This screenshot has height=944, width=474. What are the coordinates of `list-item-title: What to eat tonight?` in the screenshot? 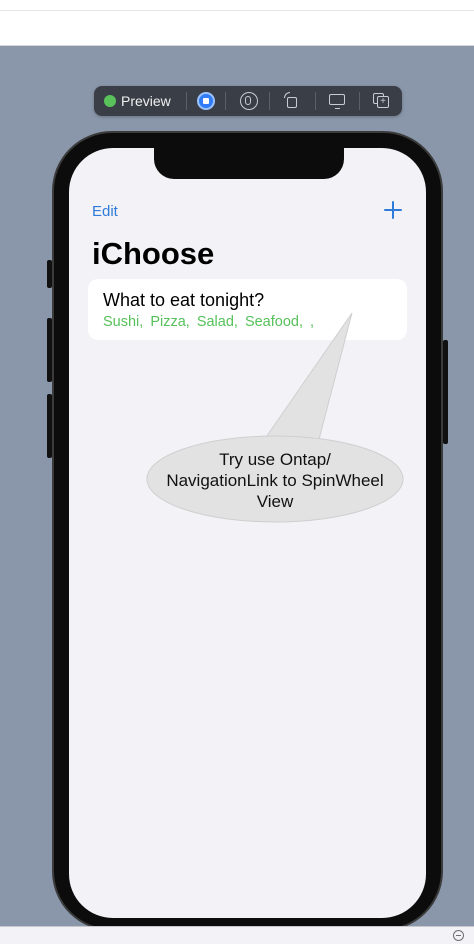 It's located at (184, 300).